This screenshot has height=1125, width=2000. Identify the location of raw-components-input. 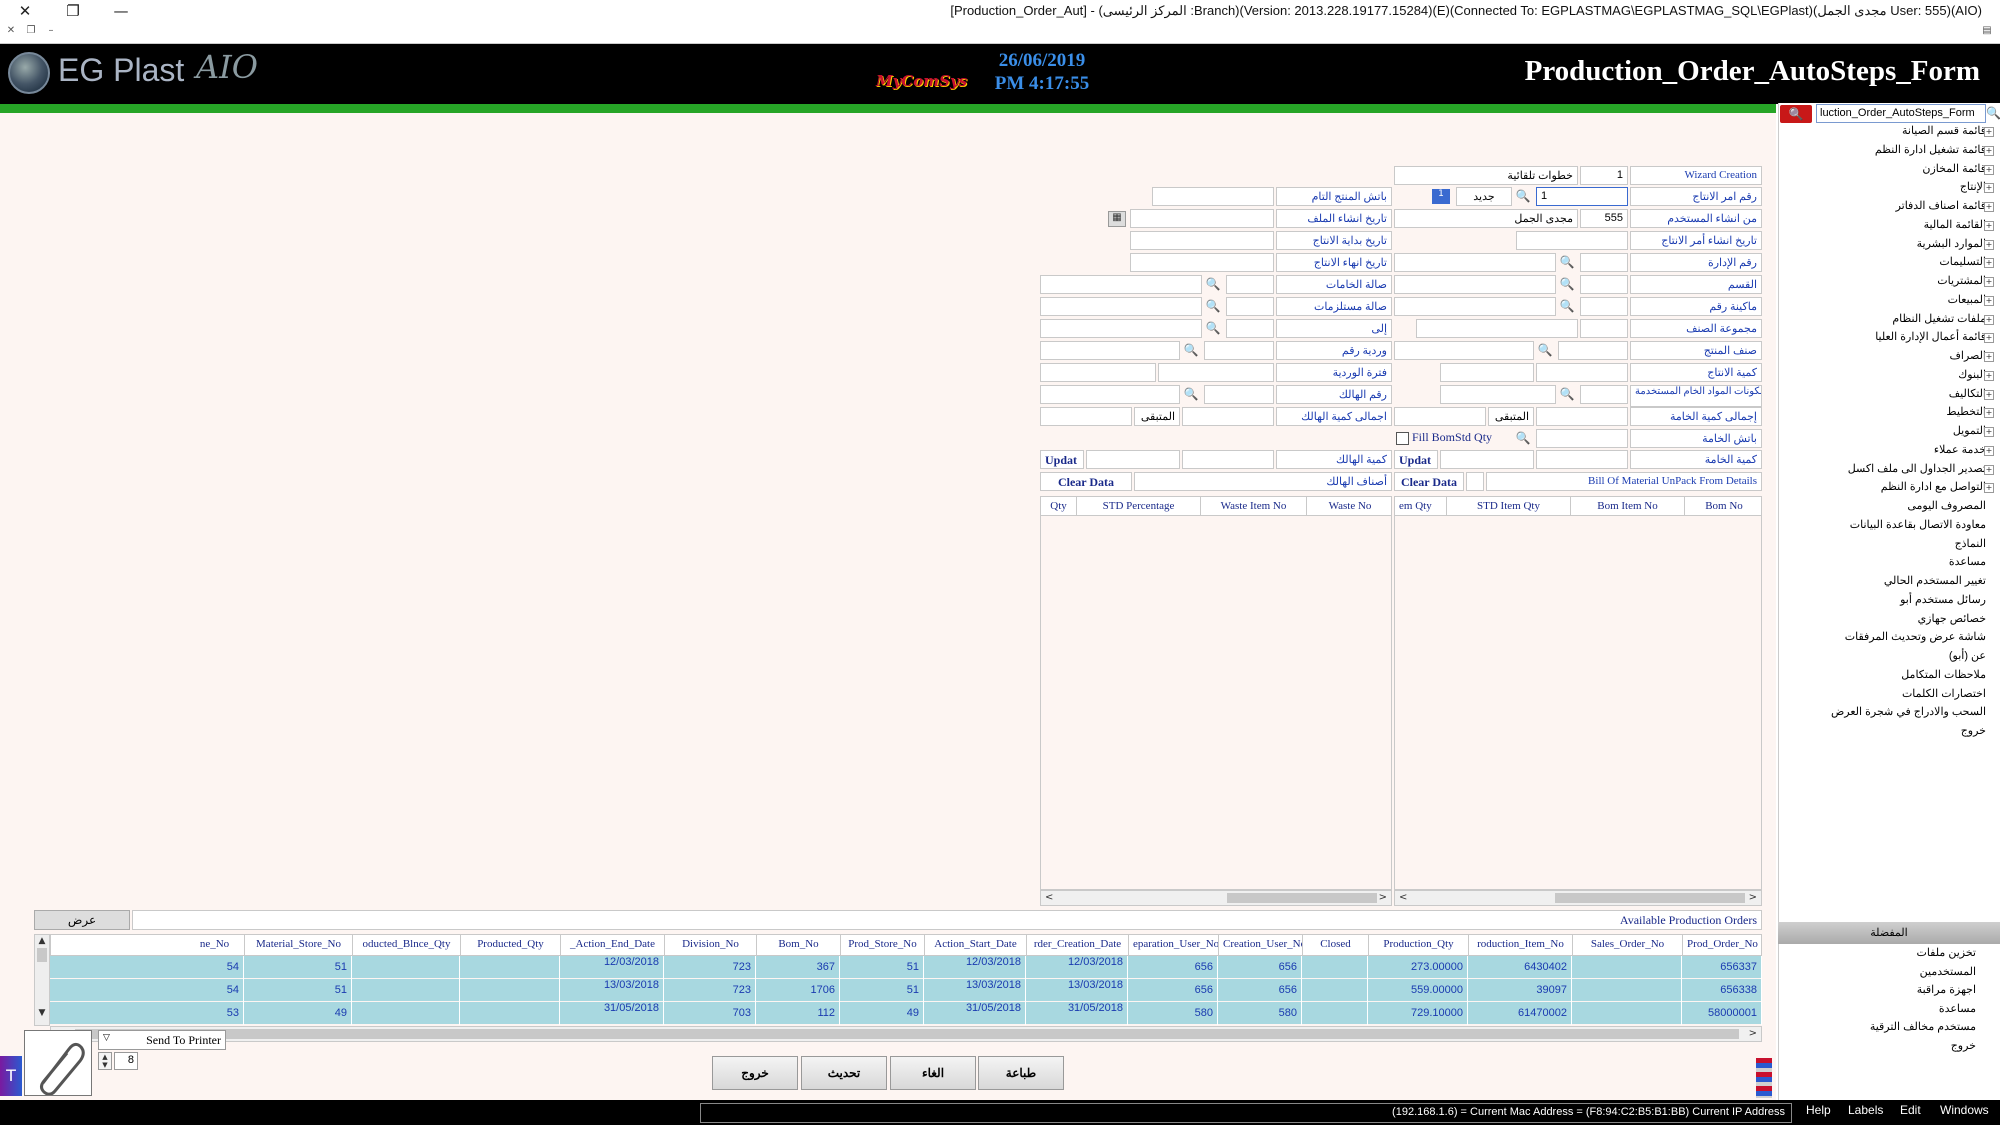
(1604, 394).